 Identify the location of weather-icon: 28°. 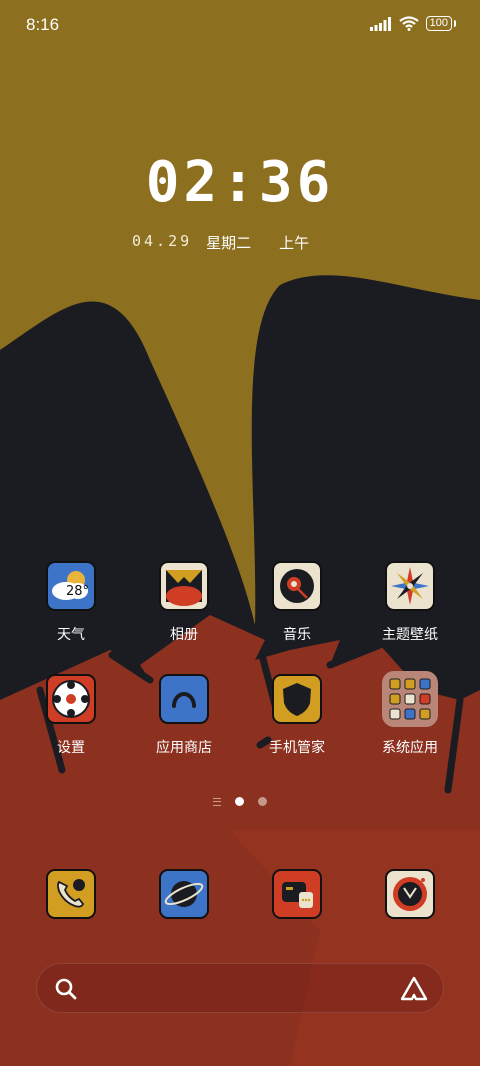
(71, 586).